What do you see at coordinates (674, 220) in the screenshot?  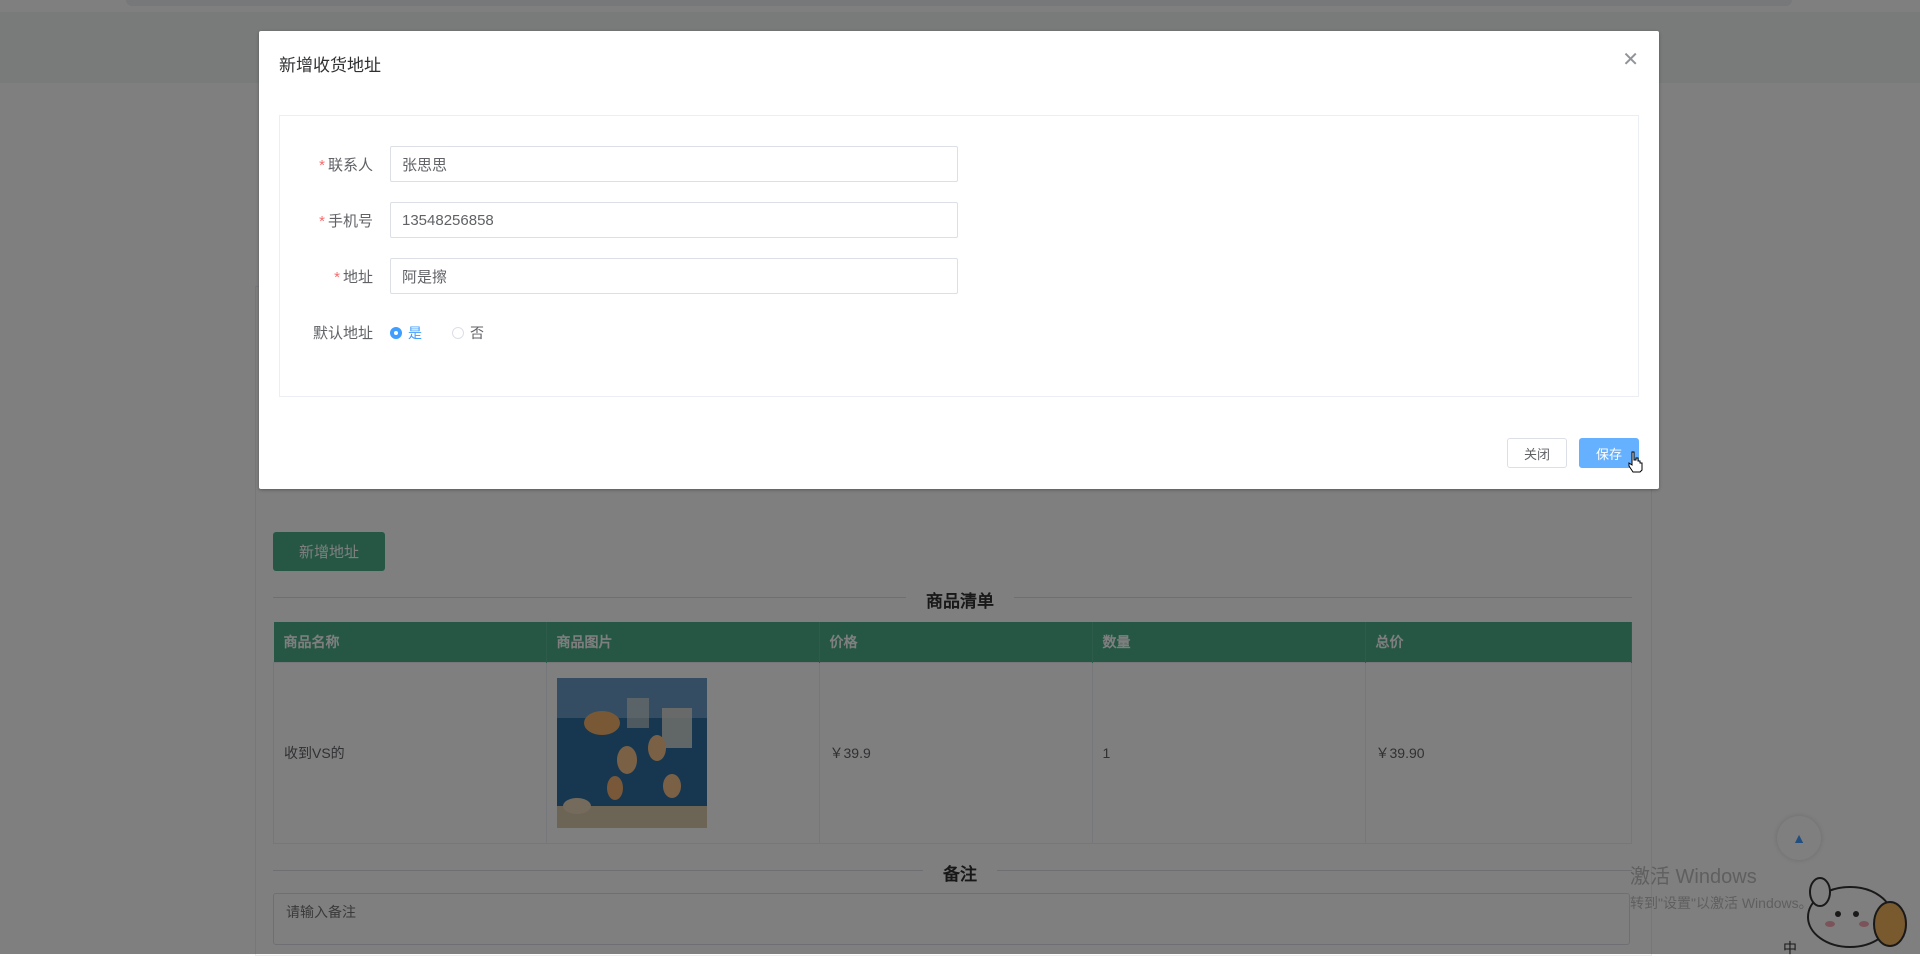 I see `phone-input` at bounding box center [674, 220].